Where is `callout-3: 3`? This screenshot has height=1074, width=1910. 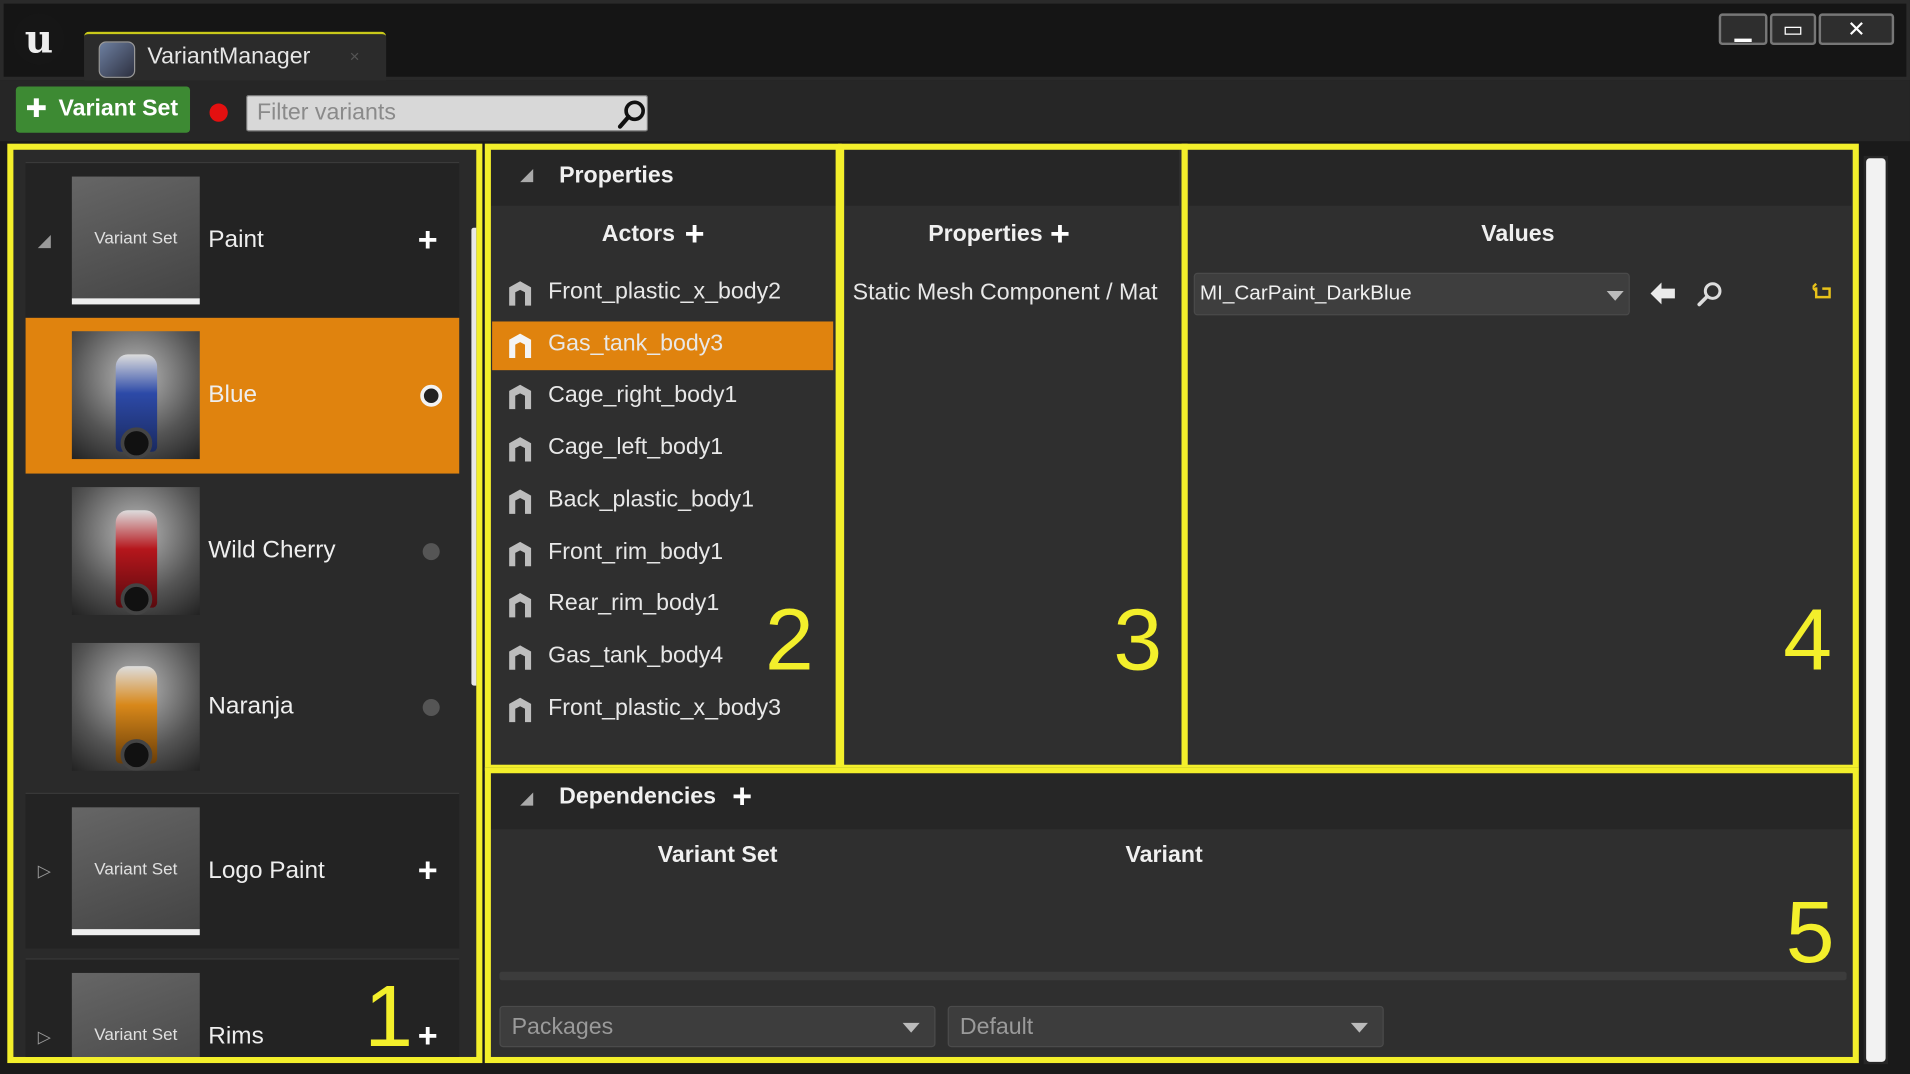
callout-3: 3 is located at coordinates (1138, 640).